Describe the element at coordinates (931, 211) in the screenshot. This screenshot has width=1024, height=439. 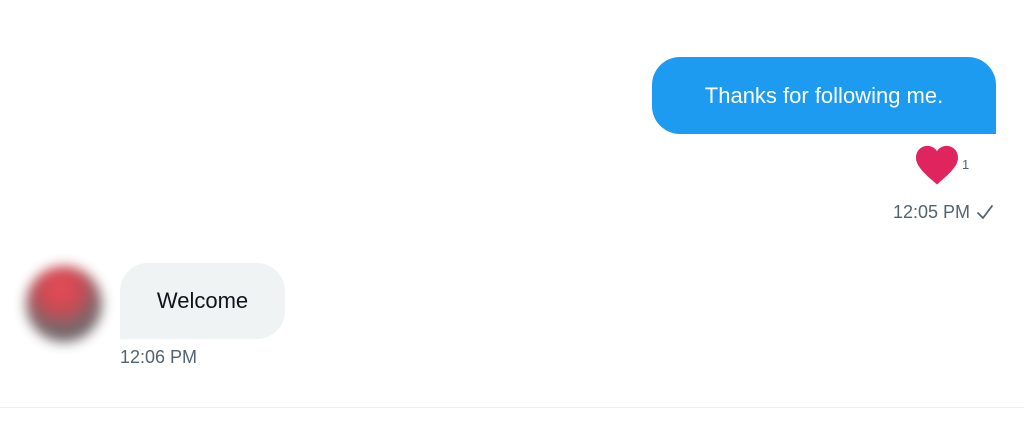
I see `outgoing-timestamp: 12:05 PM` at that location.